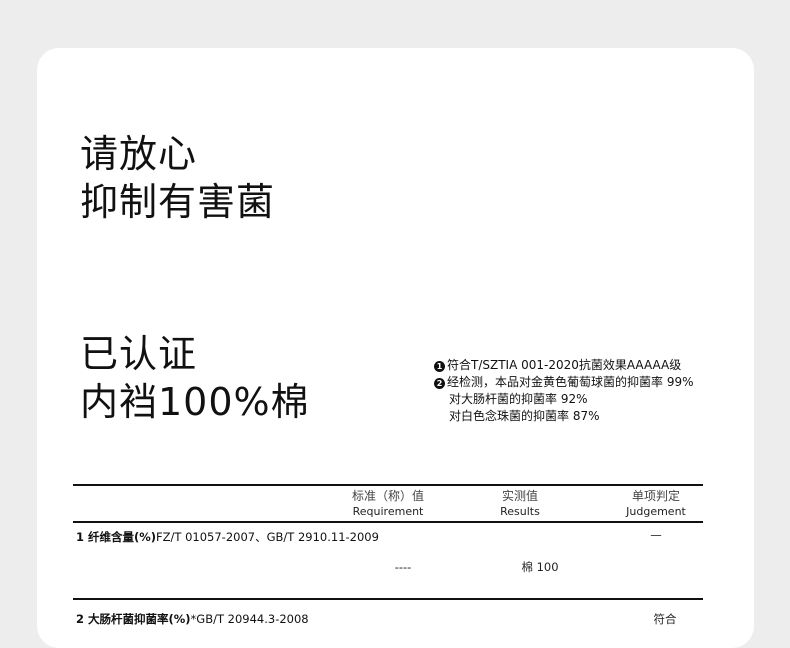 The image size is (790, 648). What do you see at coordinates (388, 511) in the screenshot?
I see `column-header-en: Requirement` at bounding box center [388, 511].